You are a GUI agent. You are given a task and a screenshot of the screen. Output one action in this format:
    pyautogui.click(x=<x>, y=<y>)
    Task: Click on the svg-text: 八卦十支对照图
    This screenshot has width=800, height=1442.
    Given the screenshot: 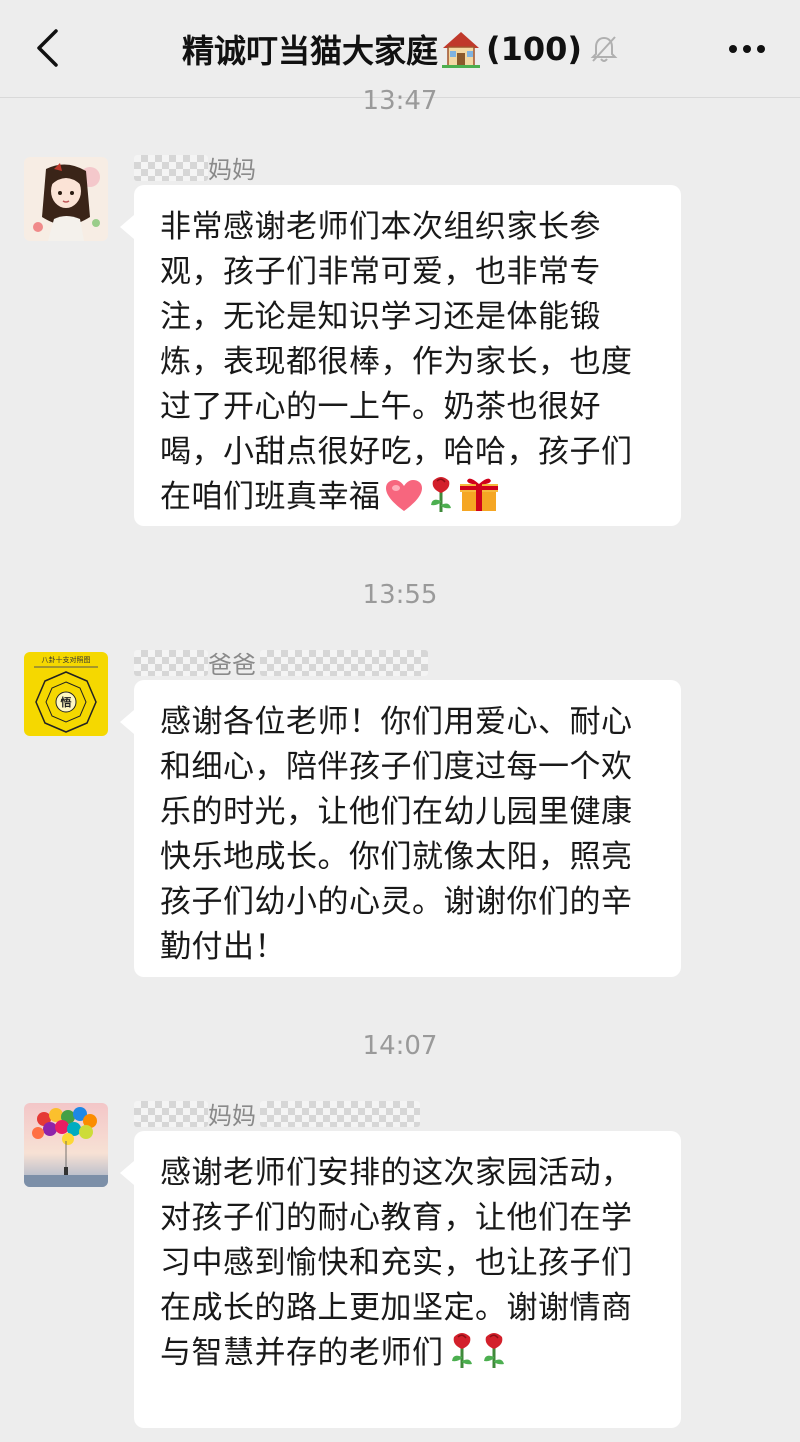 What is the action you would take?
    pyautogui.click(x=66, y=659)
    